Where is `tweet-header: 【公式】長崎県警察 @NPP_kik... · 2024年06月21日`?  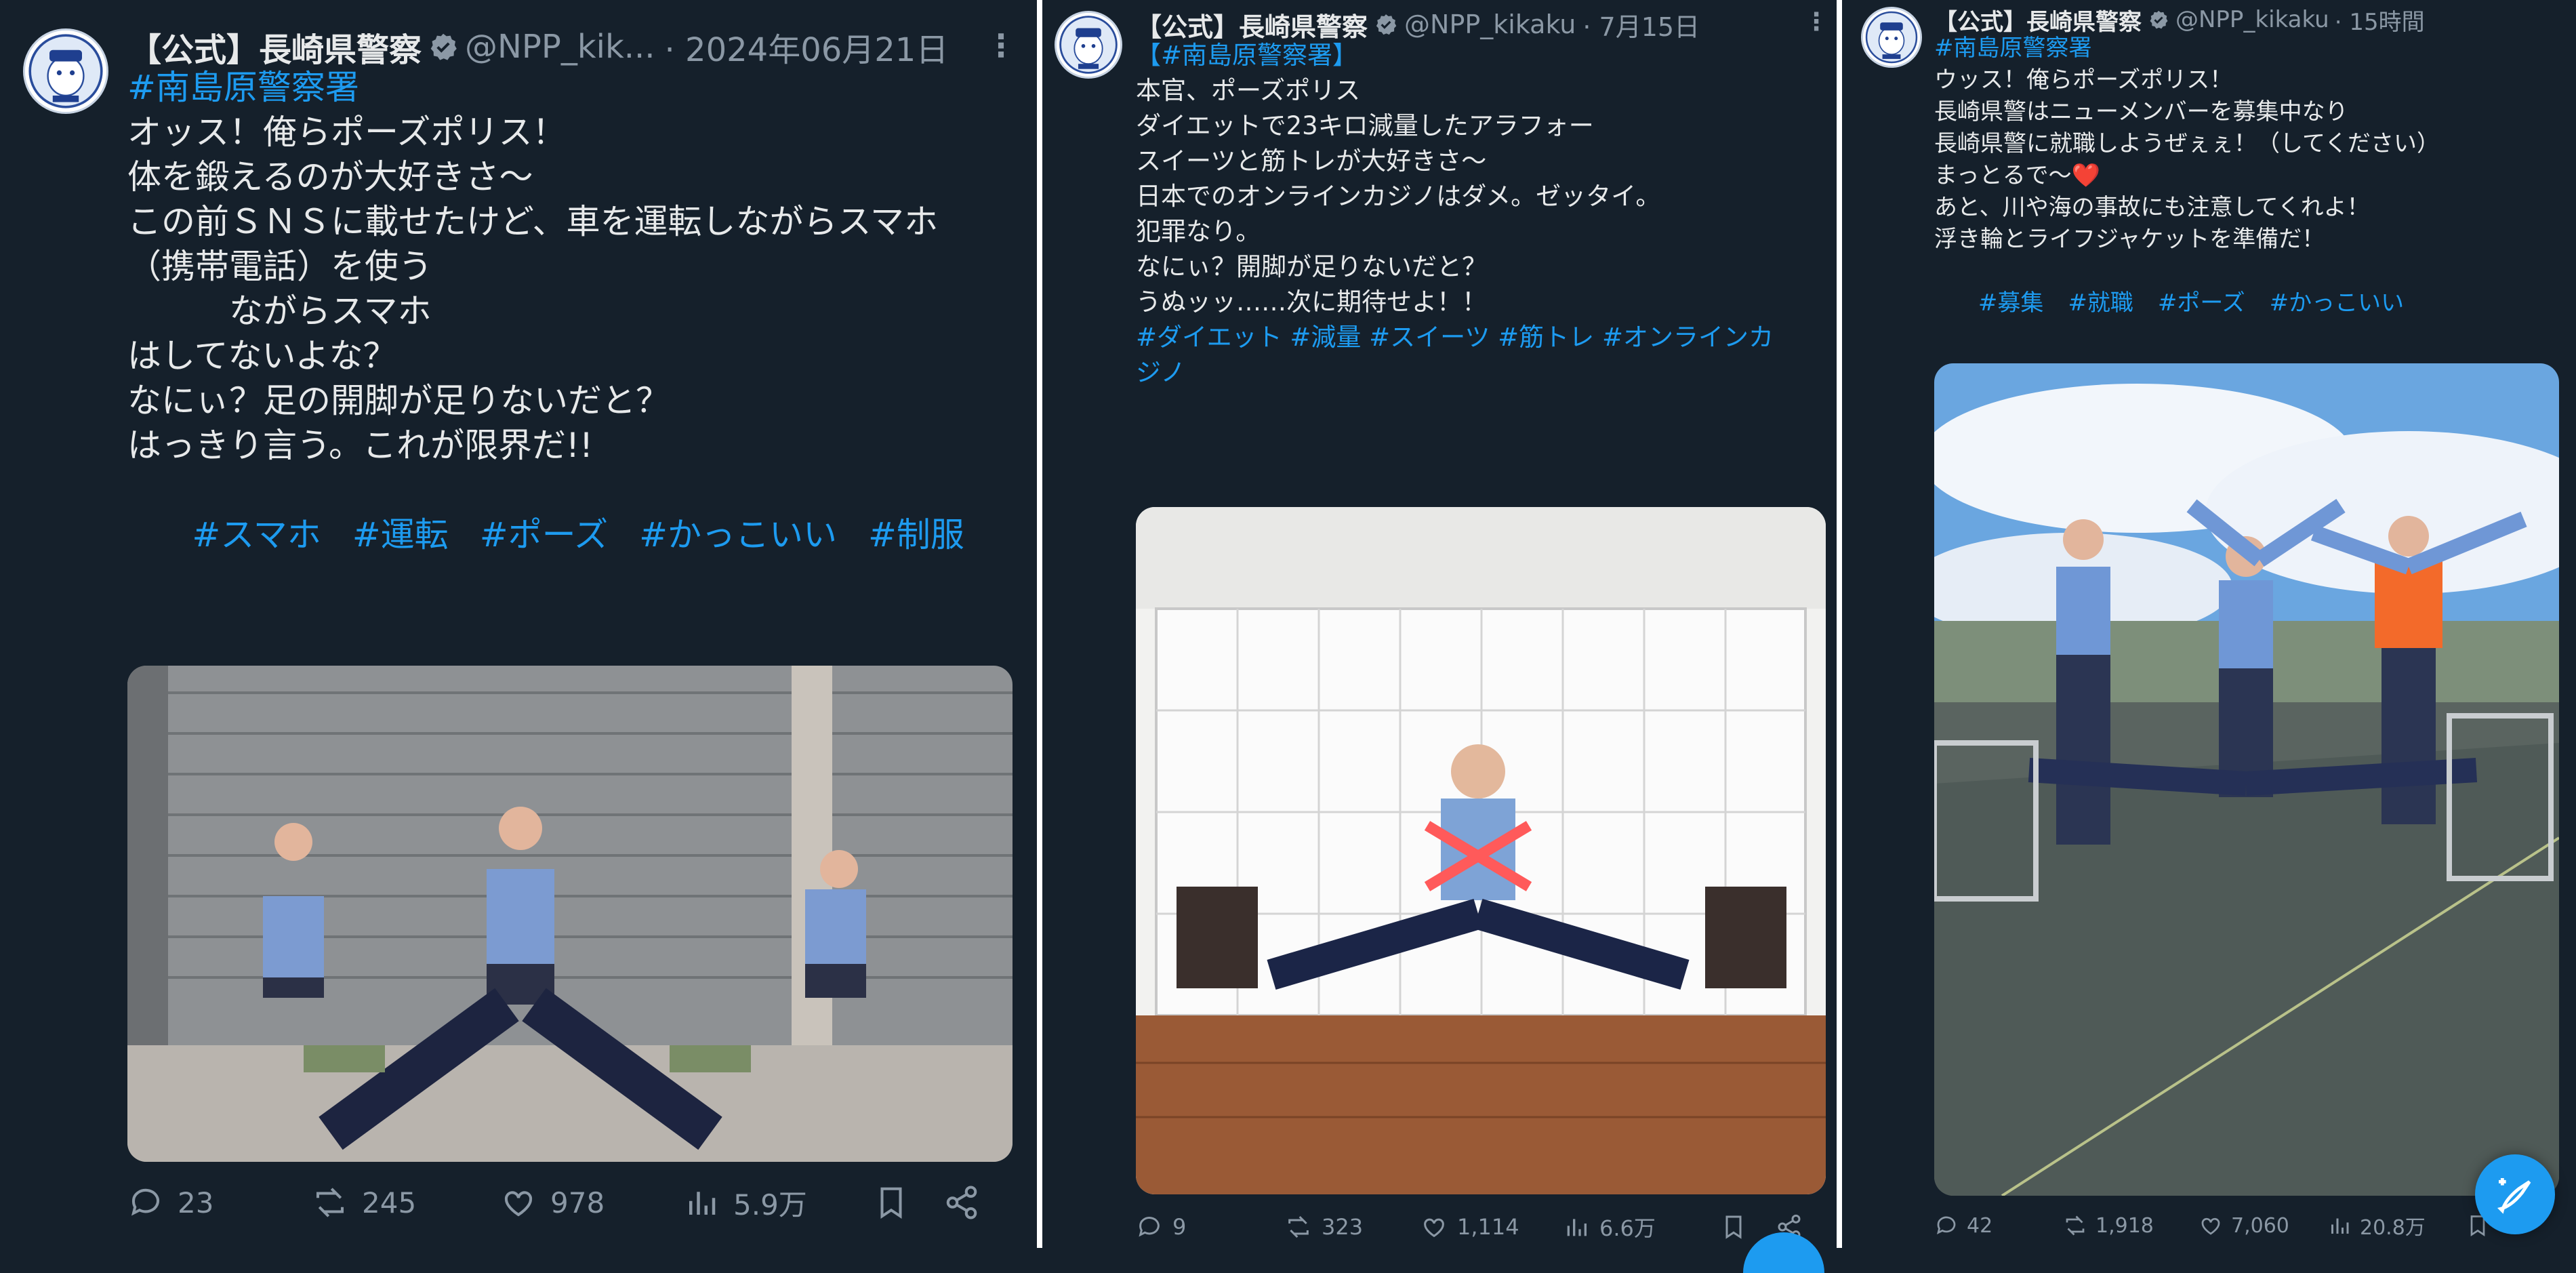
tweet-header: 【公式】長崎県警察 @NPP_kik... · 2024年06月21日 is located at coordinates (538, 46).